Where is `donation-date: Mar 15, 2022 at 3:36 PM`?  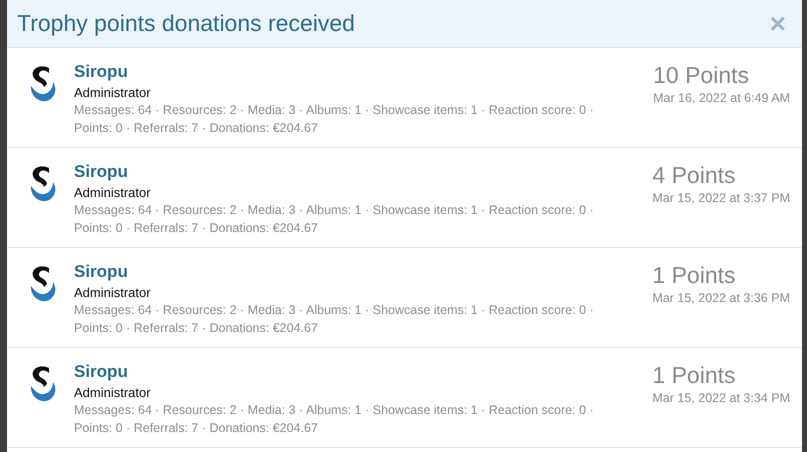 donation-date: Mar 15, 2022 at 3:36 PM is located at coordinates (721, 298).